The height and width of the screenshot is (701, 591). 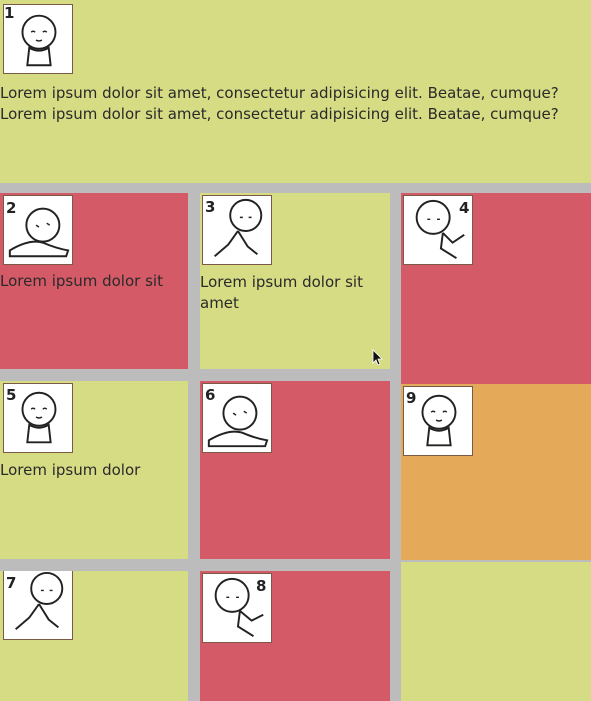 What do you see at coordinates (295, 470) in the screenshot?
I see `grid-item-6: 6` at bounding box center [295, 470].